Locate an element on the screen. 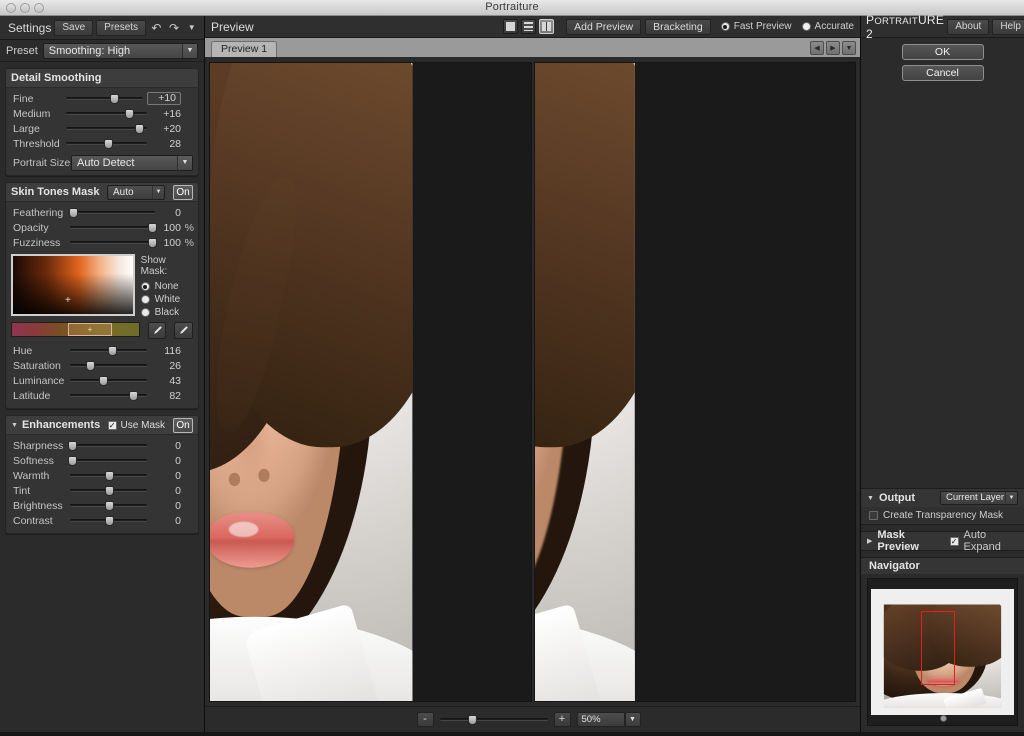 The width and height of the screenshot is (1024, 736). detail-smoothing-header: Detail Smoothing is located at coordinates (102, 78).